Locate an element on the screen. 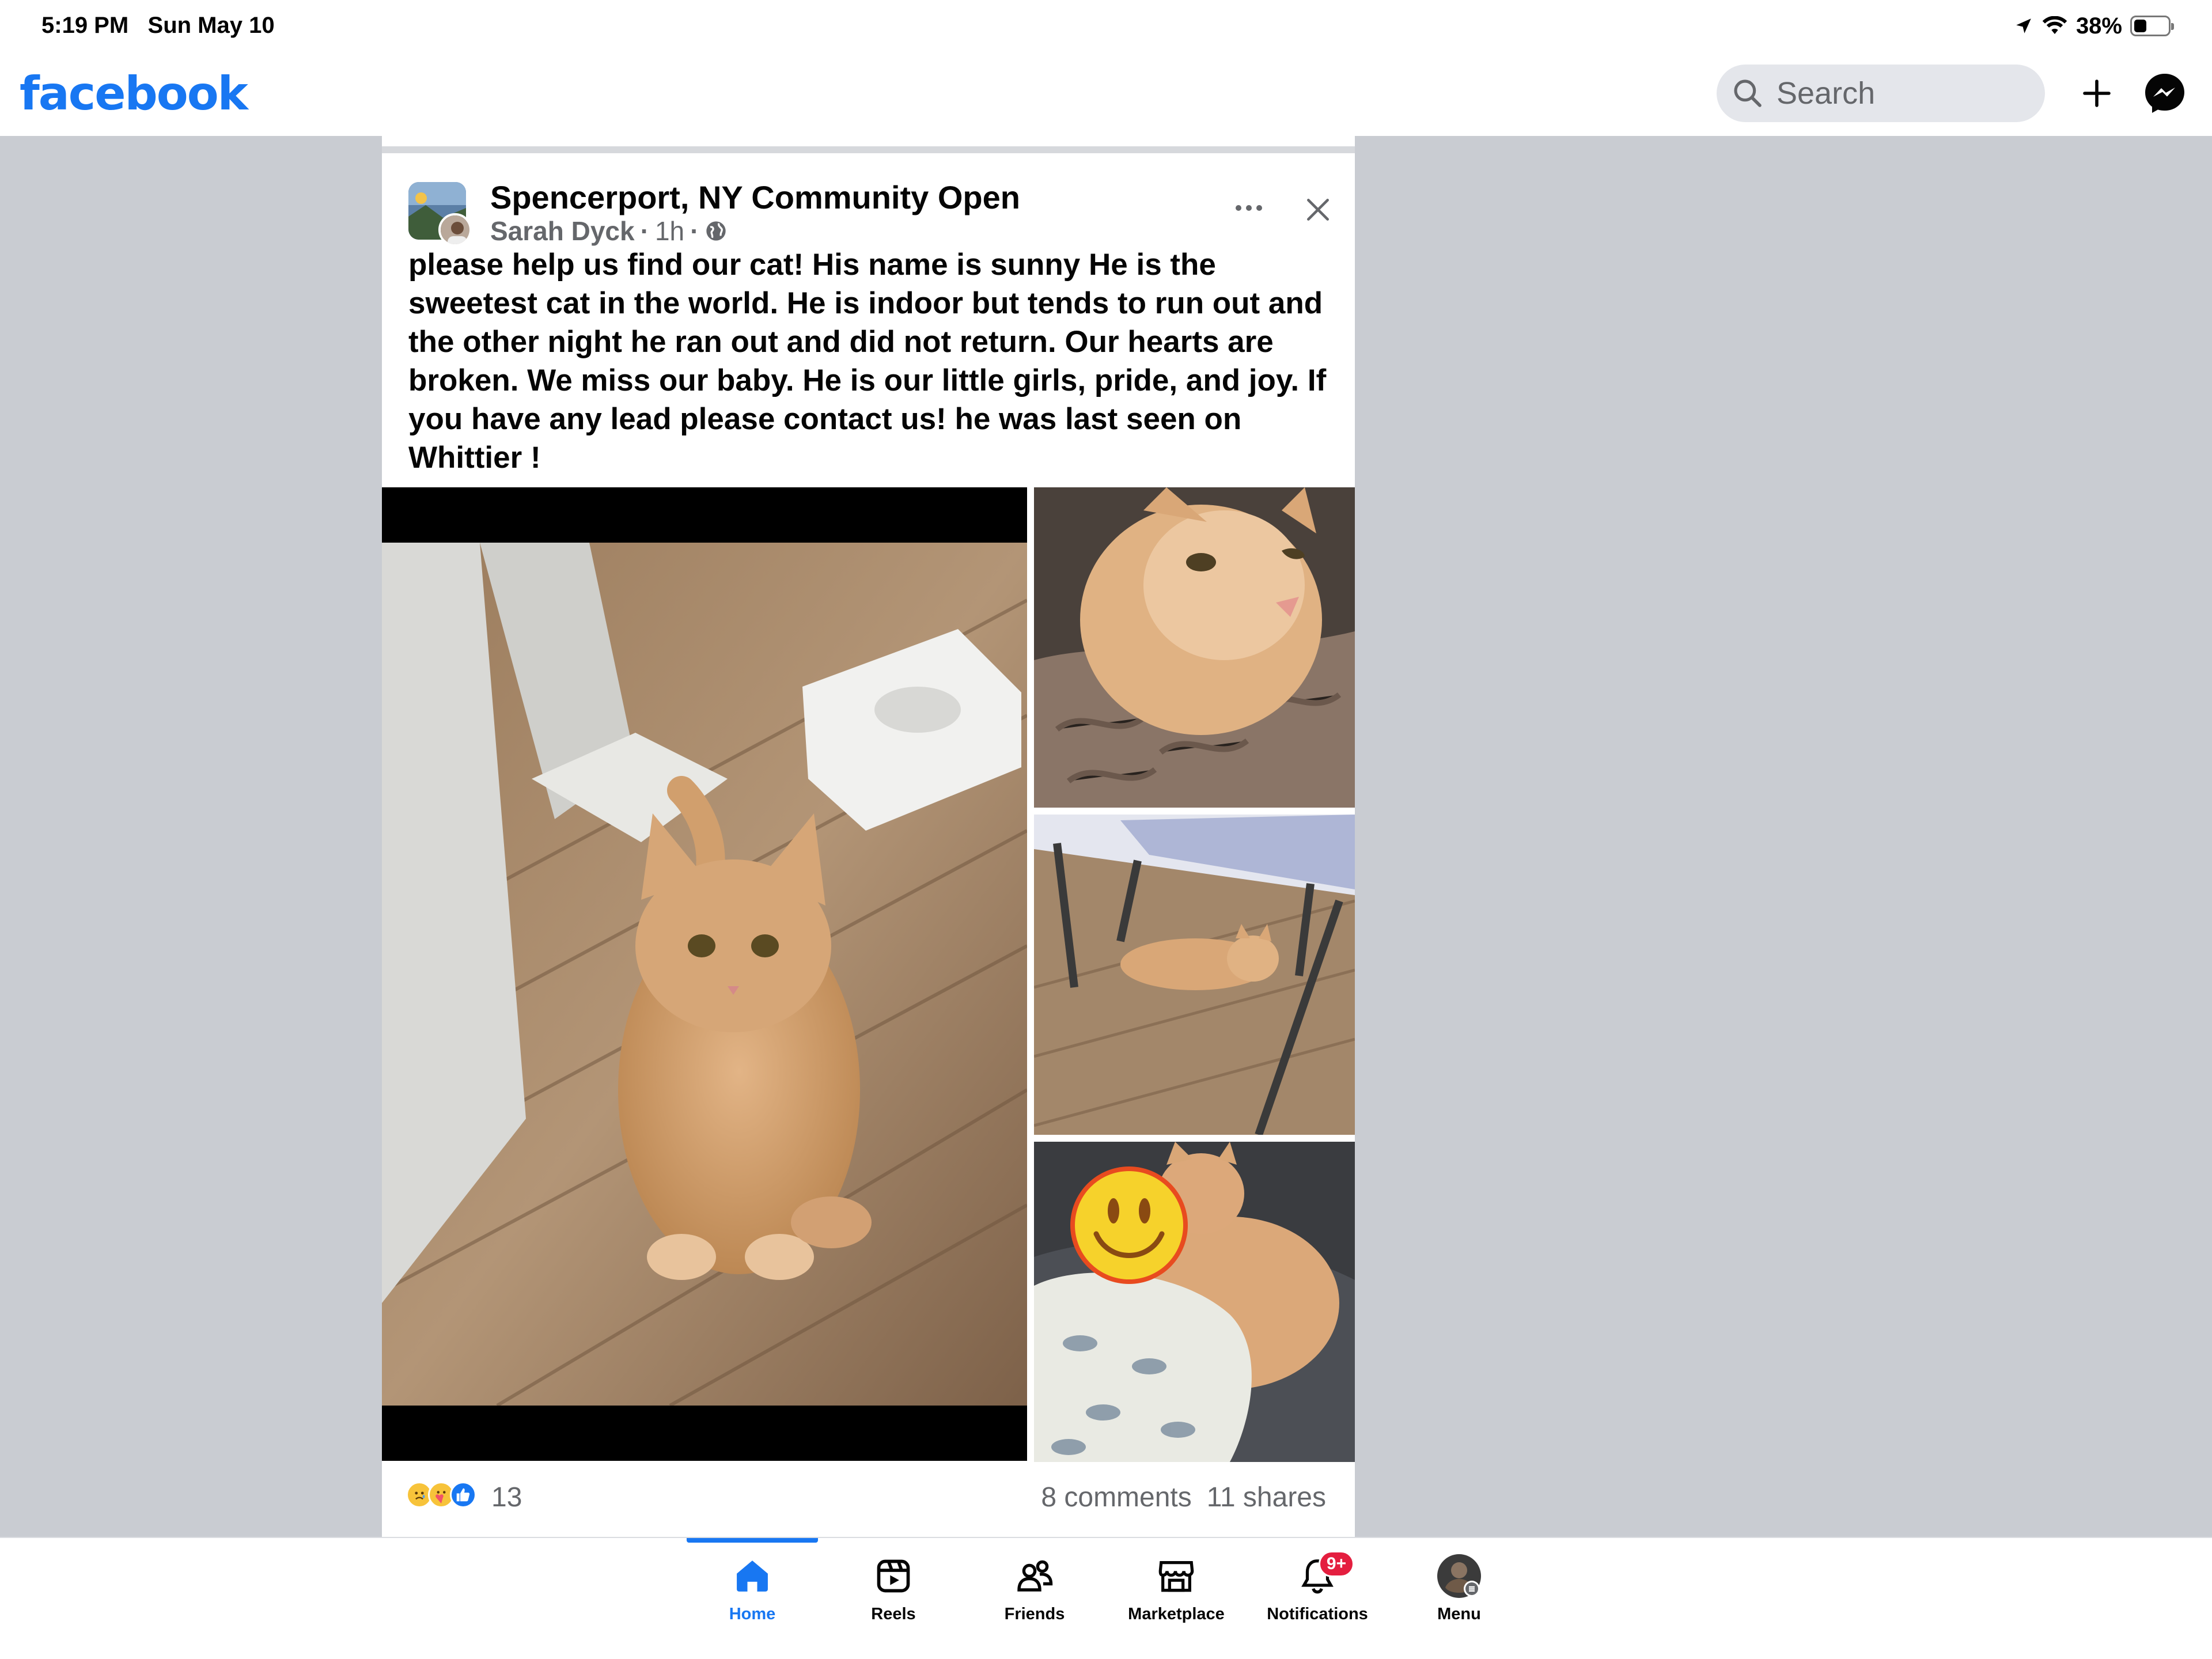 The width and height of the screenshot is (2212, 1659). search-input: Search is located at coordinates (1881, 93).